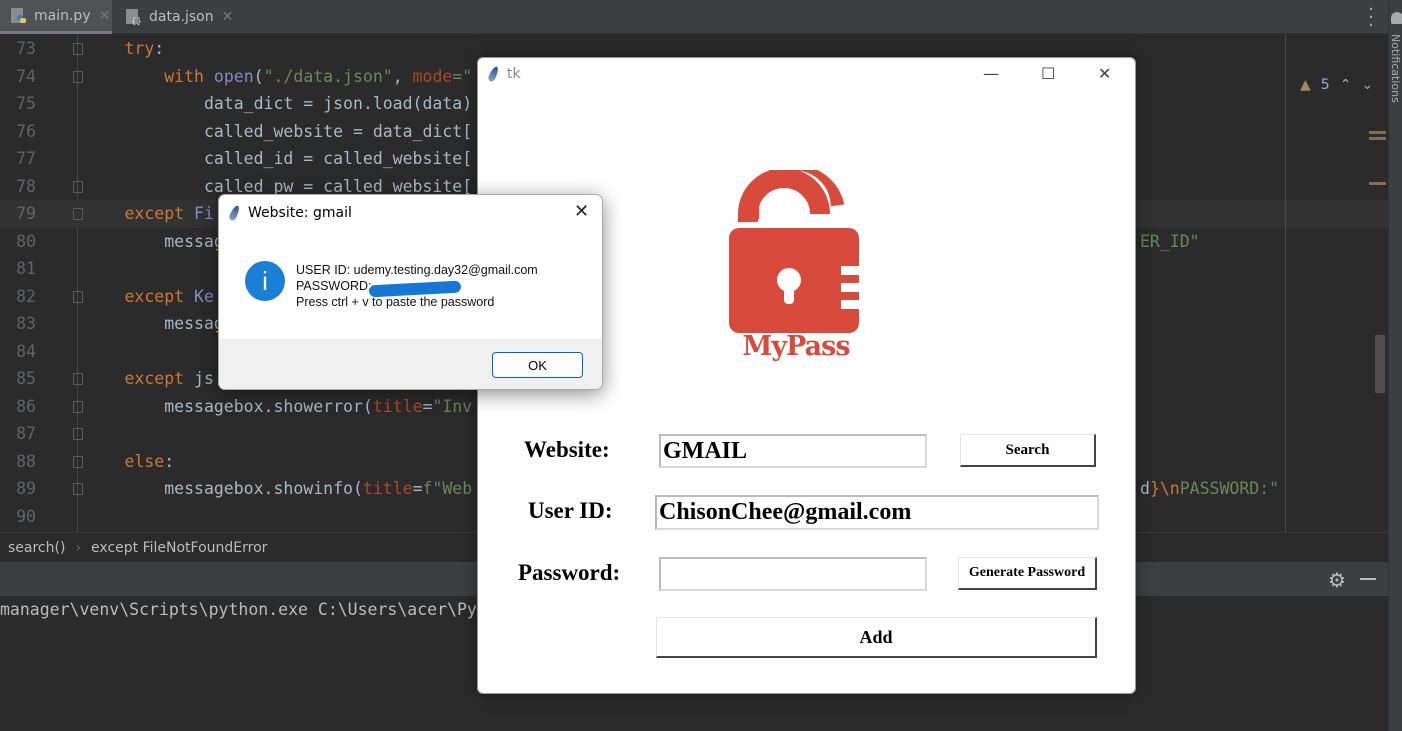 The image size is (1402, 731). What do you see at coordinates (570, 510) in the screenshot?
I see `userid-label: User ID:` at bounding box center [570, 510].